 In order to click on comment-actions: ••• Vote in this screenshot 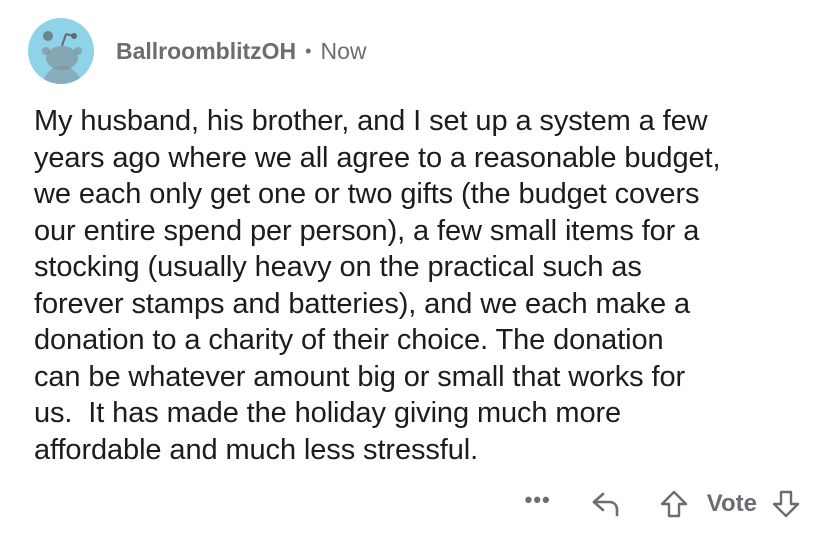, I will do `click(663, 504)`.